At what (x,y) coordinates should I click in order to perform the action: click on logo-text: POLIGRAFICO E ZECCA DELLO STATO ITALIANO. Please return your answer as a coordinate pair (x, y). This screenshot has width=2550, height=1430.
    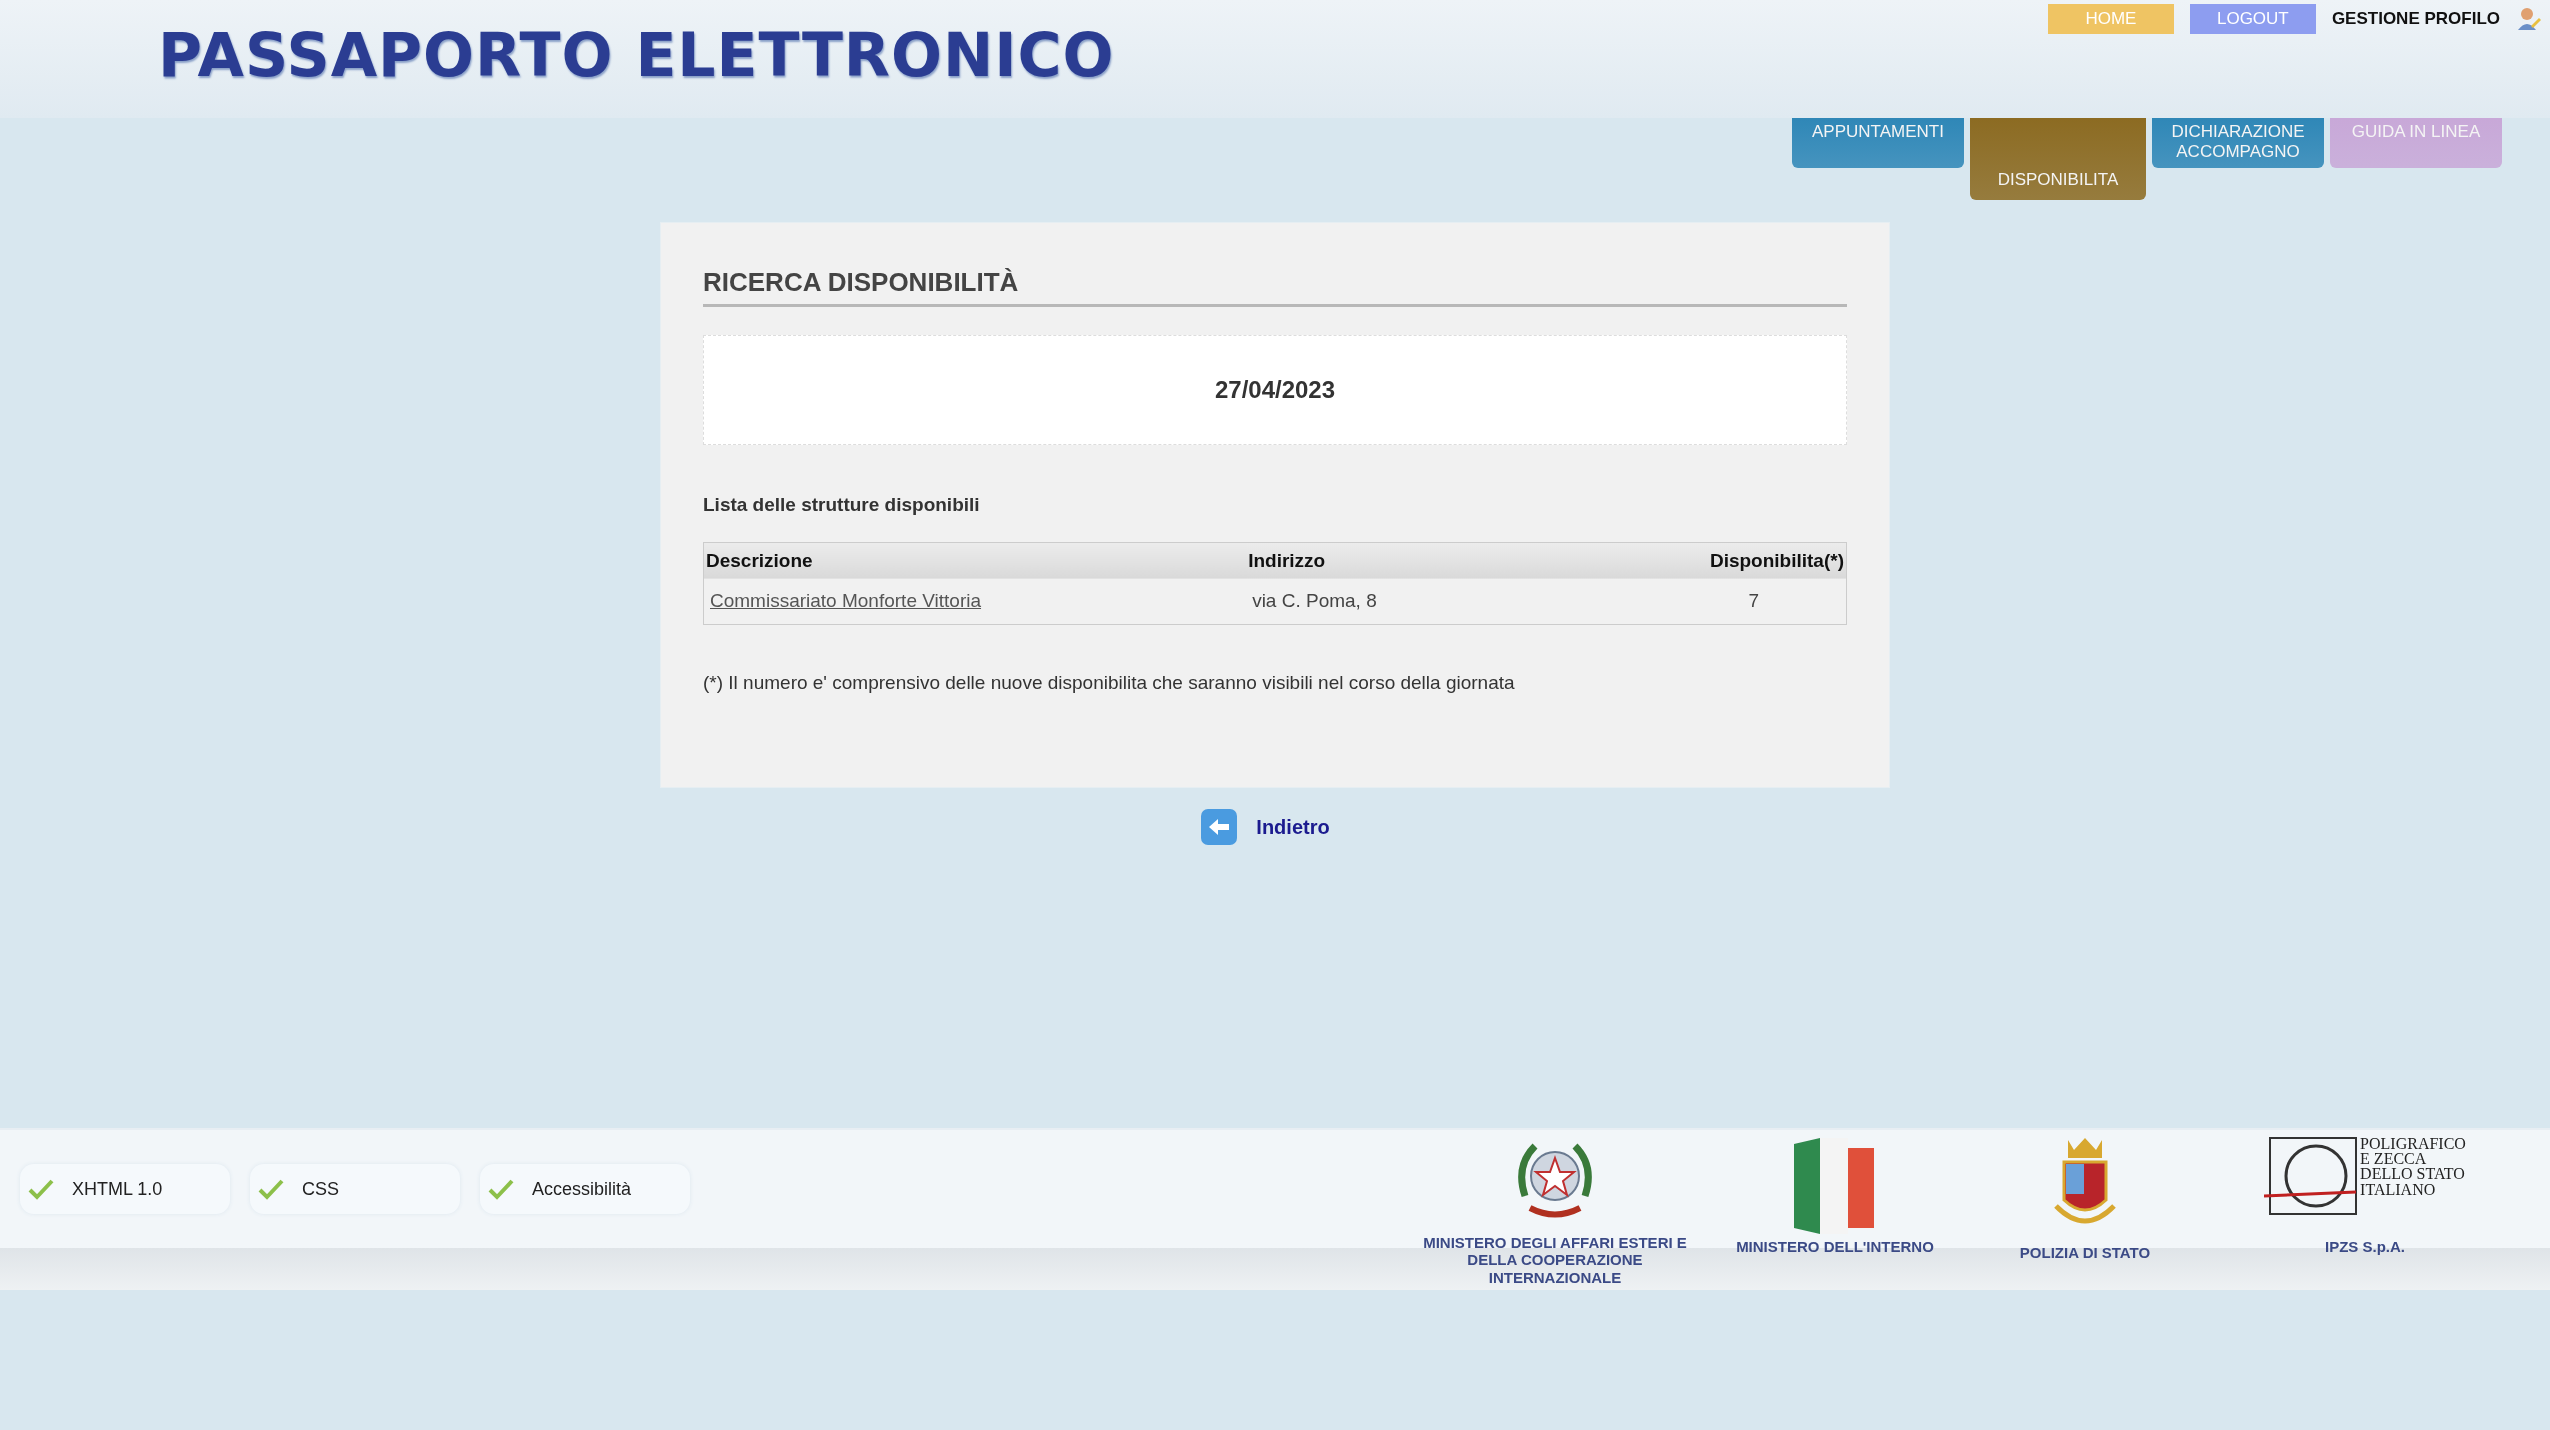
    Looking at the image, I should click on (2413, 1166).